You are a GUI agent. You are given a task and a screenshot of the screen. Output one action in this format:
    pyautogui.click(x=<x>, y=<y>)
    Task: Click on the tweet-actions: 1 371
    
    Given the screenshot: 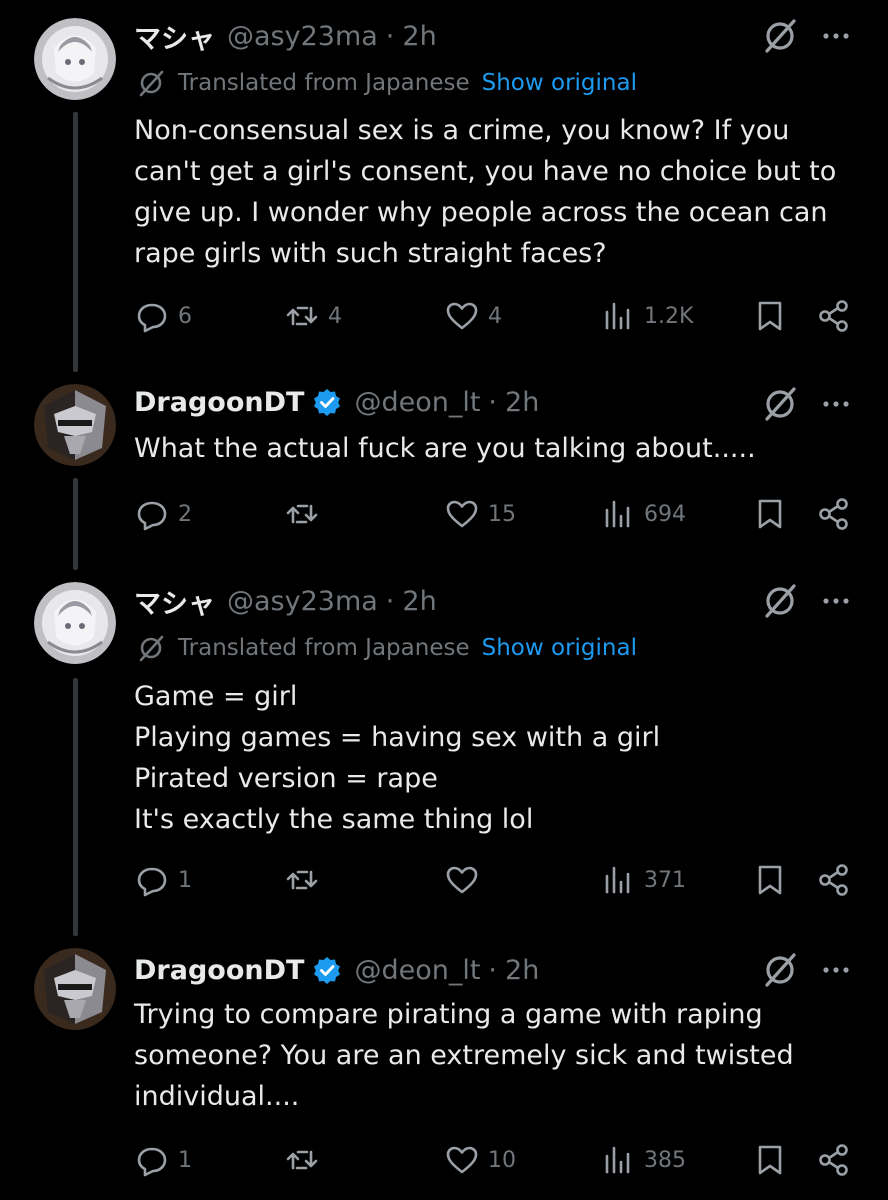 What is the action you would take?
    pyautogui.click(x=444, y=884)
    